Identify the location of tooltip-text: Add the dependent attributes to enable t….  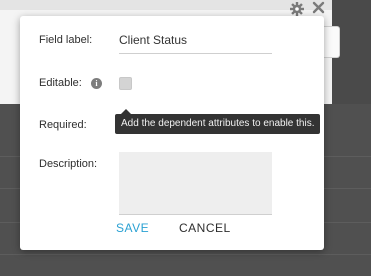
(218, 123).